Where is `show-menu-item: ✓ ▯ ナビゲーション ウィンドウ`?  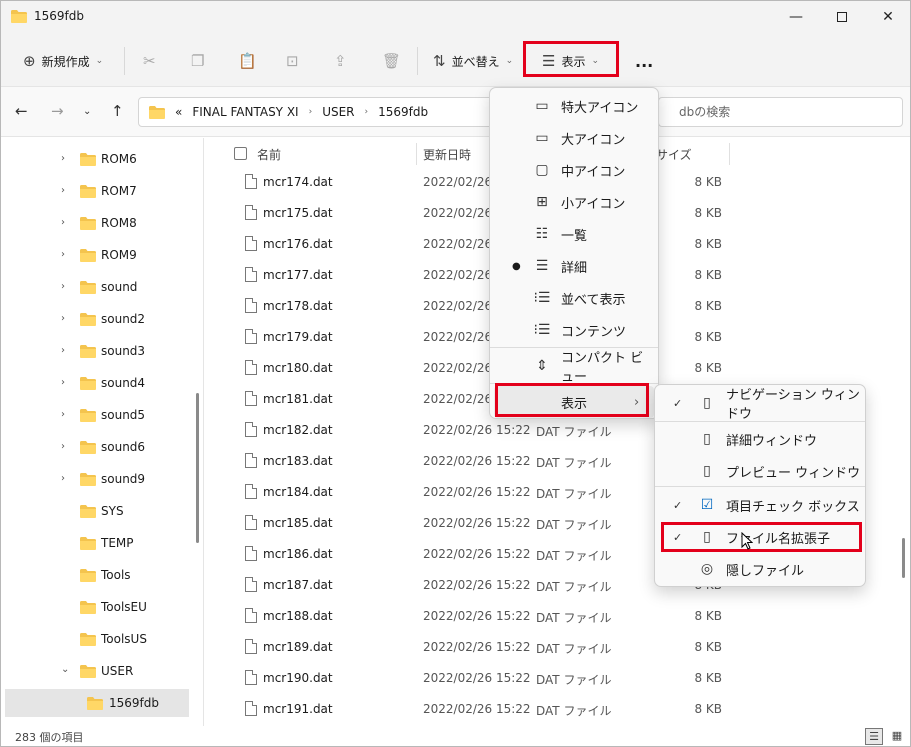
show-menu-item: ✓ ▯ ナビゲーション ウィンドウ is located at coordinates (760, 404).